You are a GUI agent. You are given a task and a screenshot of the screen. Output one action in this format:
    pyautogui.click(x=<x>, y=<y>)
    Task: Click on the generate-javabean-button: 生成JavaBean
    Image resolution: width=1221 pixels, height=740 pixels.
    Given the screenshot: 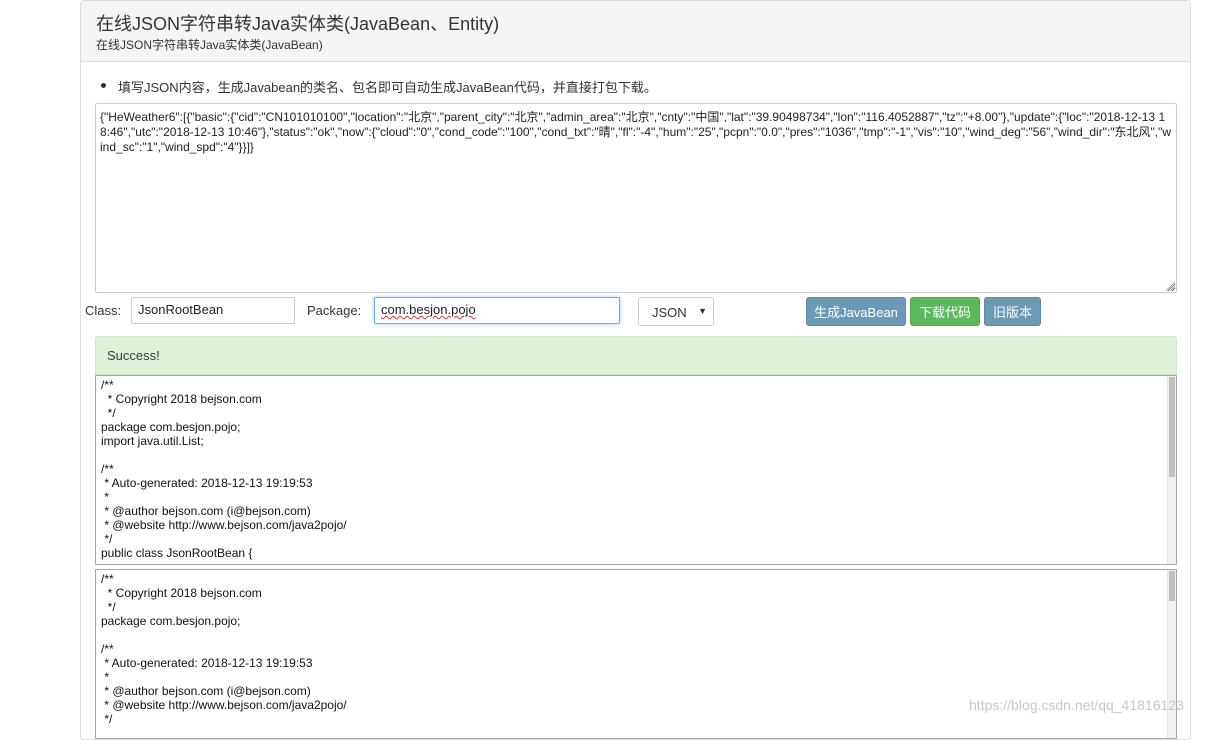 What is the action you would take?
    pyautogui.click(x=856, y=311)
    